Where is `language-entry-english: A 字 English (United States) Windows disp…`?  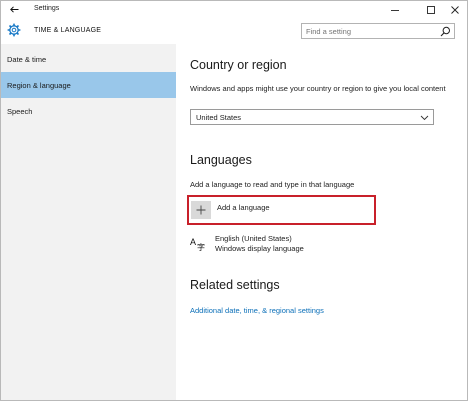 language-entry-english: A 字 English (United States) Windows disp… is located at coordinates (290, 245).